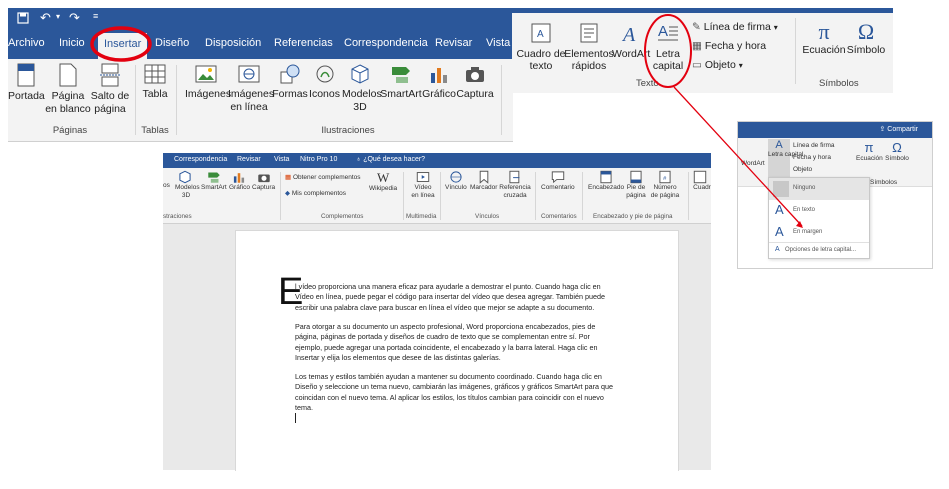 This screenshot has height=489, width=949. What do you see at coordinates (697, 46) in the screenshot?
I see `calendar-icon: ▦` at bounding box center [697, 46].